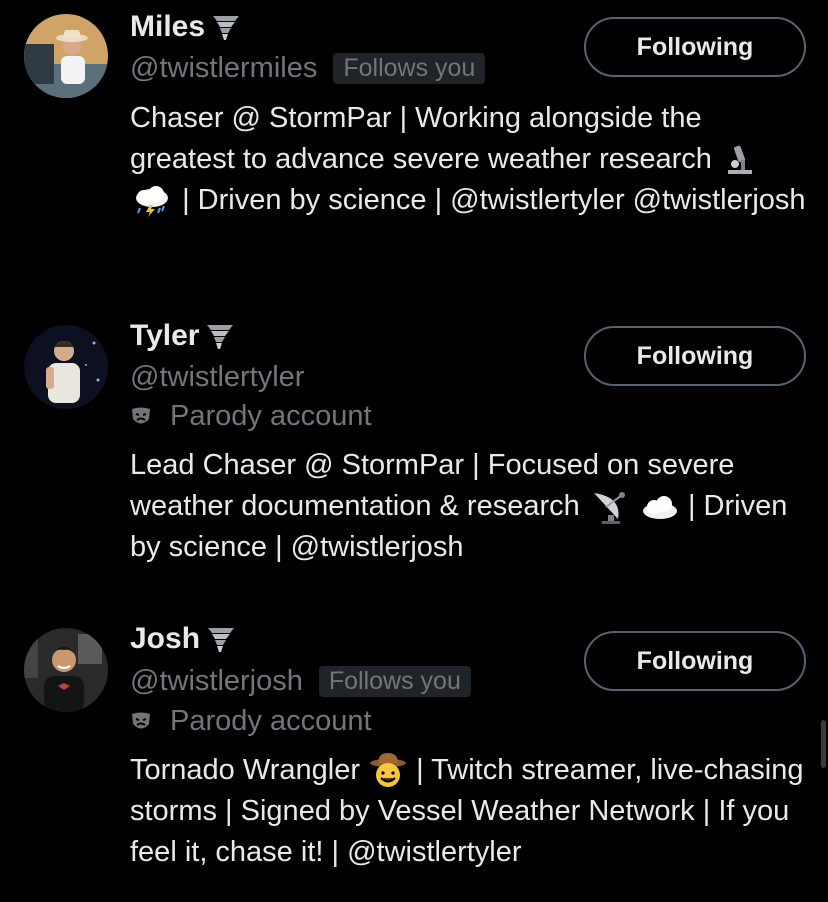 The height and width of the screenshot is (902, 828). What do you see at coordinates (217, 377) in the screenshot?
I see `handle: @twistlertyler` at bounding box center [217, 377].